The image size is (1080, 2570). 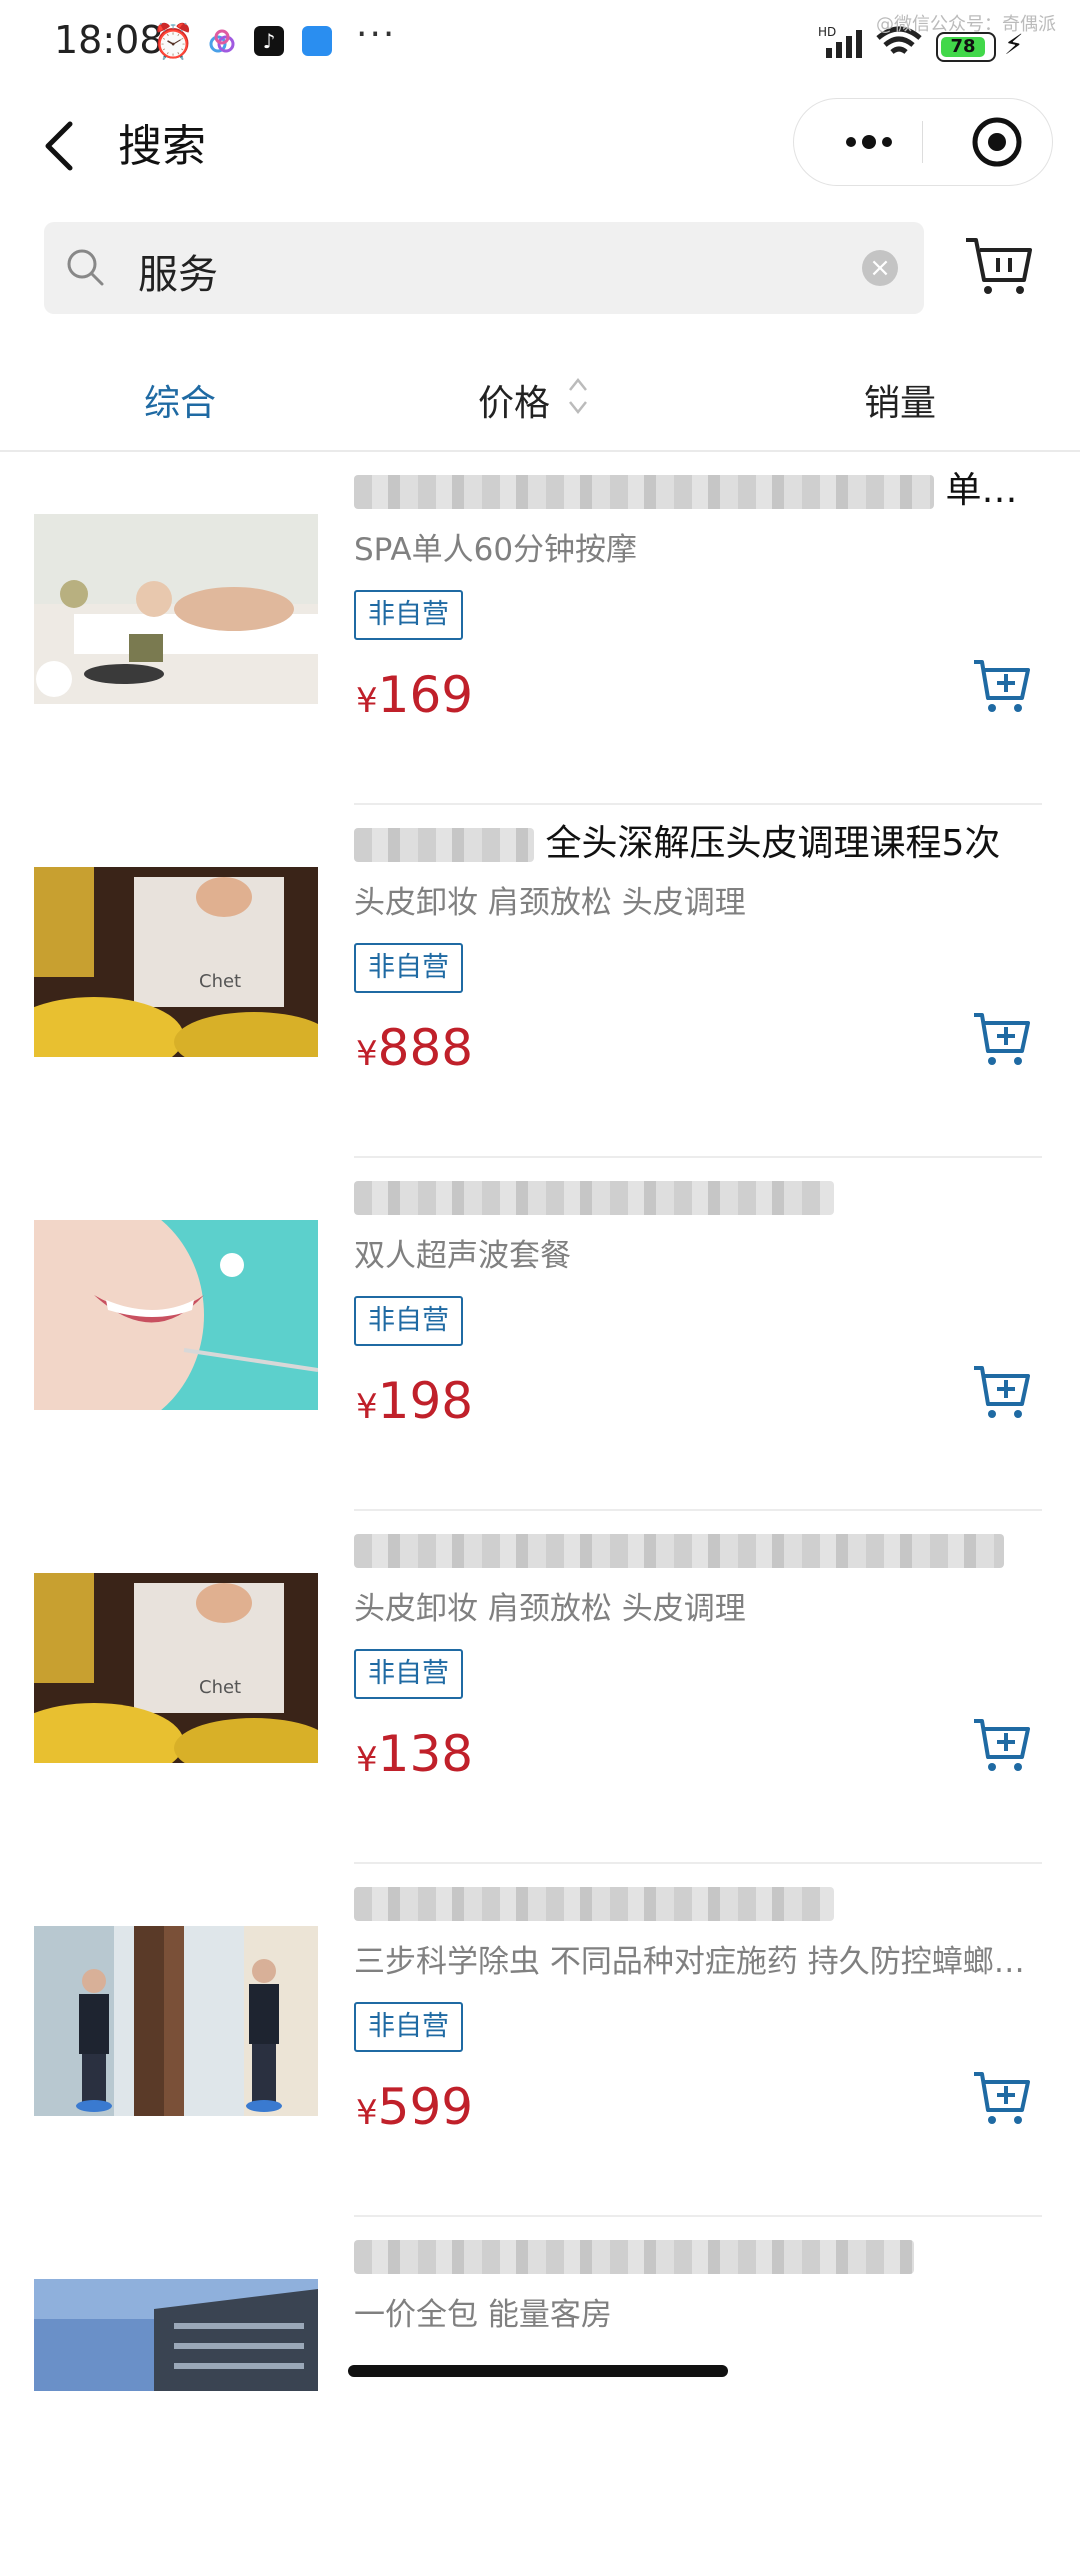 I want to click on search-input: 服务, so click(x=178, y=271).